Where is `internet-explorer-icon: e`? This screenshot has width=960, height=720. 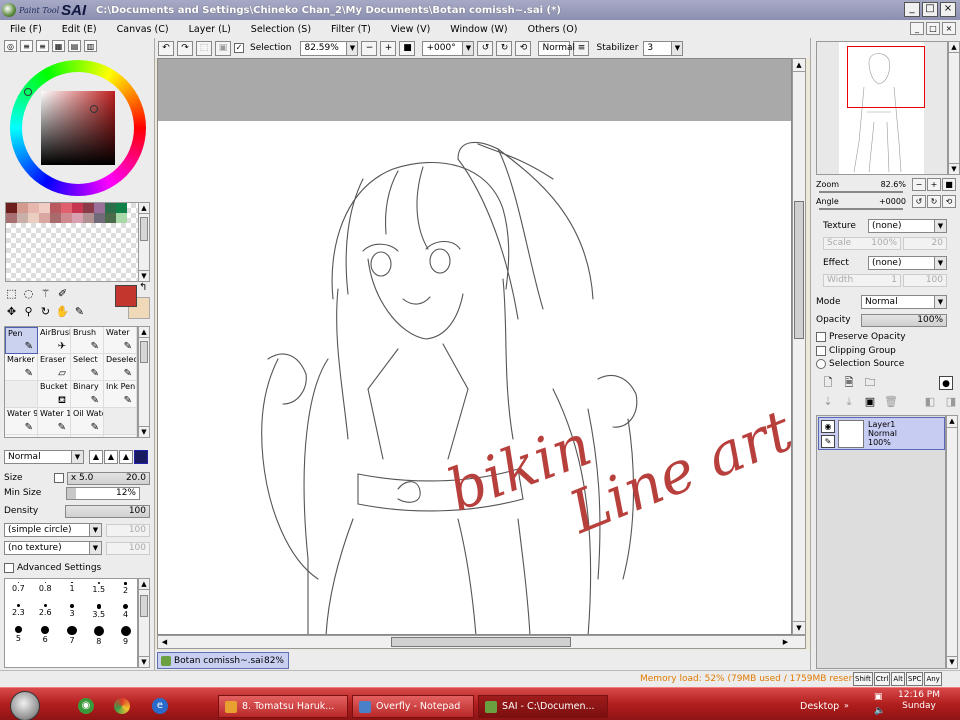 internet-explorer-icon: e is located at coordinates (160, 706).